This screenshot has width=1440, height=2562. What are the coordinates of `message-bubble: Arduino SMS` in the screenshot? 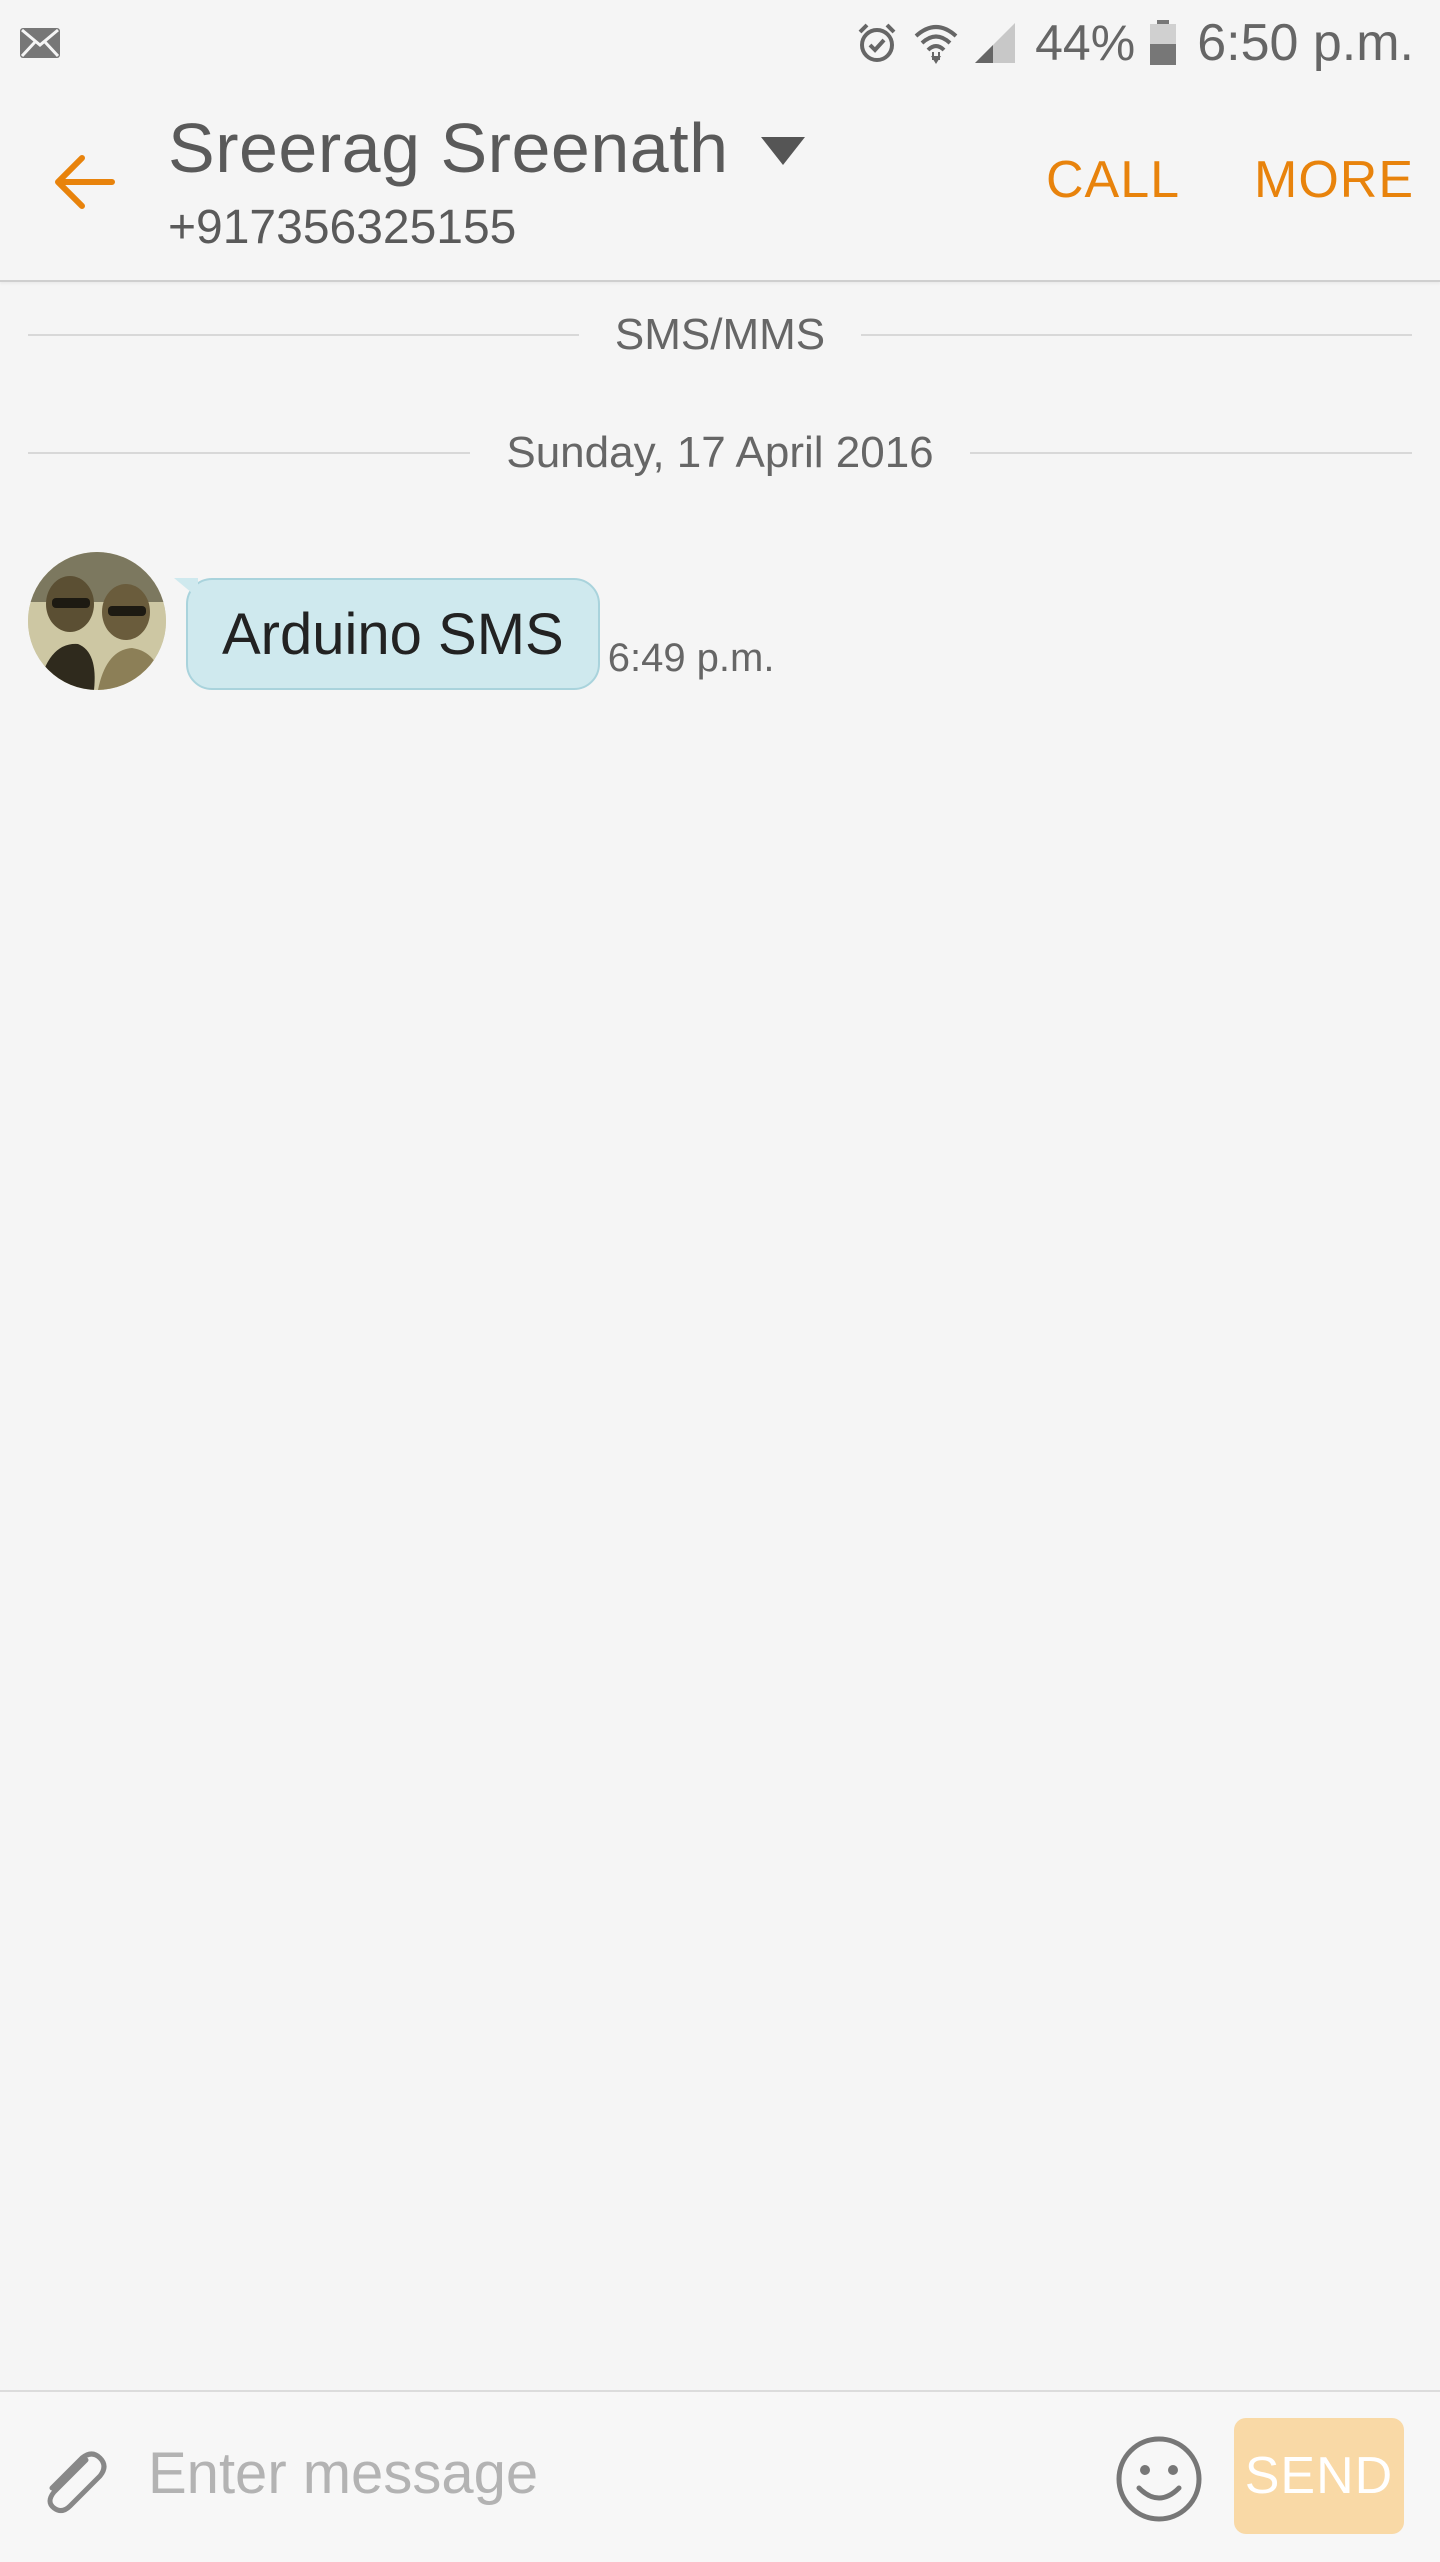 It's located at (393, 634).